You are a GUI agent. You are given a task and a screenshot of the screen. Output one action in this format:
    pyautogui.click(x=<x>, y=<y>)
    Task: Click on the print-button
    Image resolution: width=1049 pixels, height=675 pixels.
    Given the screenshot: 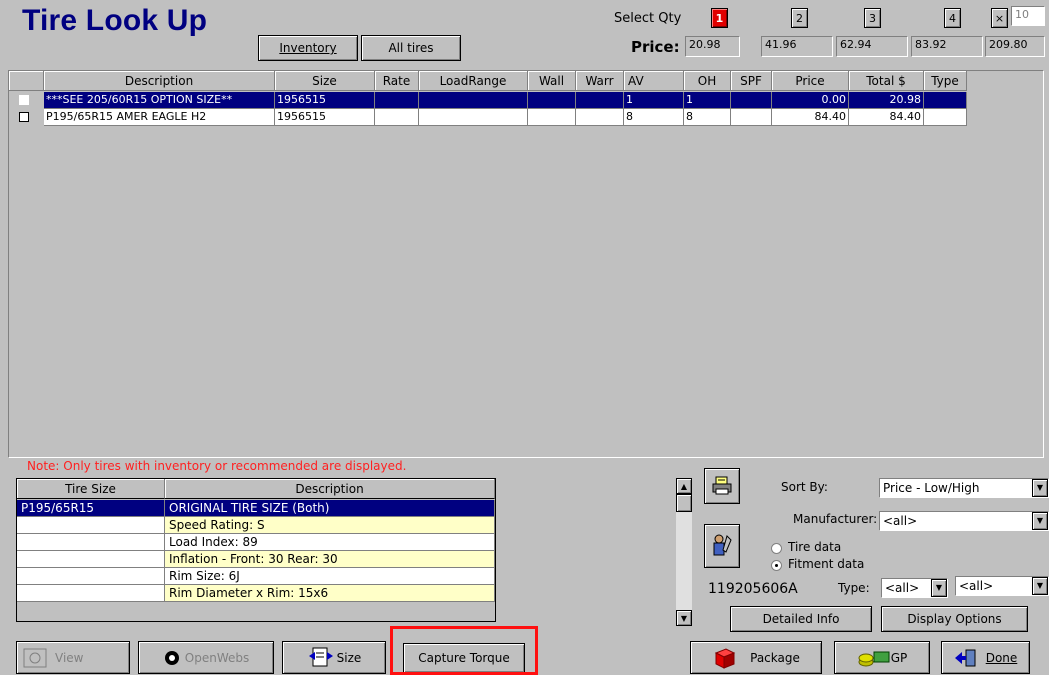 What is the action you would take?
    pyautogui.click(x=722, y=486)
    